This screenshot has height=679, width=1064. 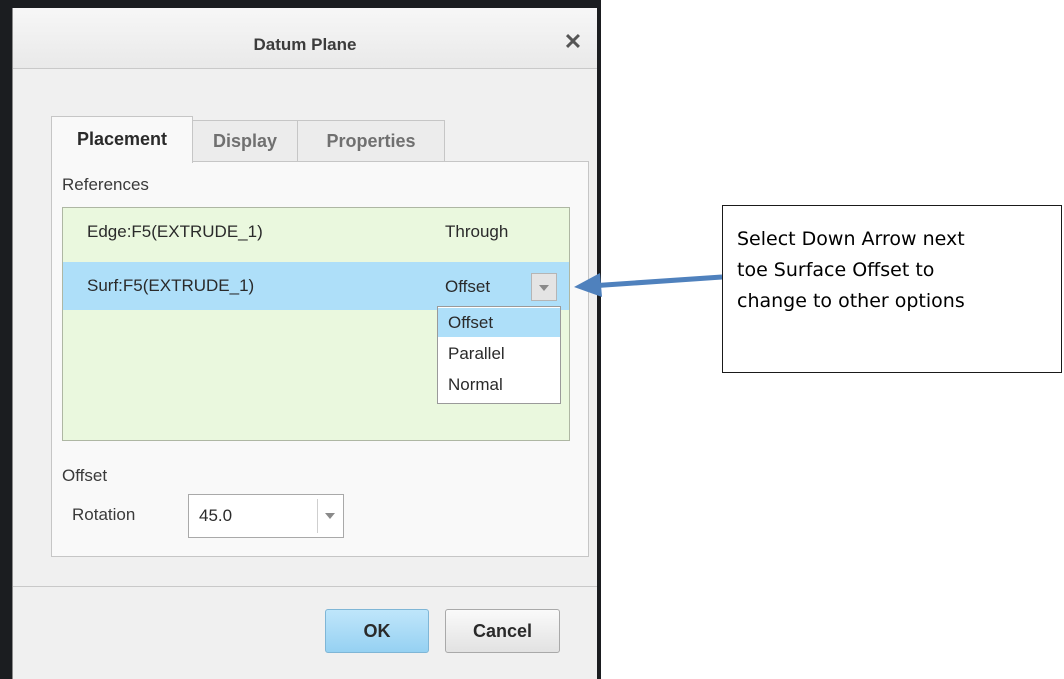 I want to click on reference-constraint: Through, so click(x=476, y=232).